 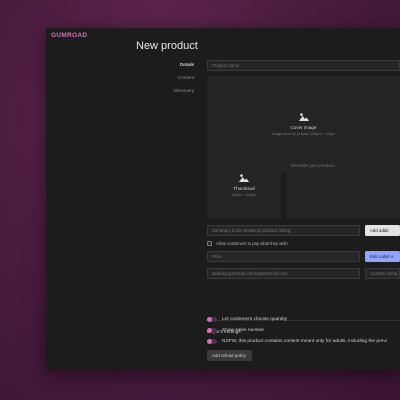 I want to click on thumbnail-upload: Thumbnail 600px × 600px, so click(x=244, y=185).